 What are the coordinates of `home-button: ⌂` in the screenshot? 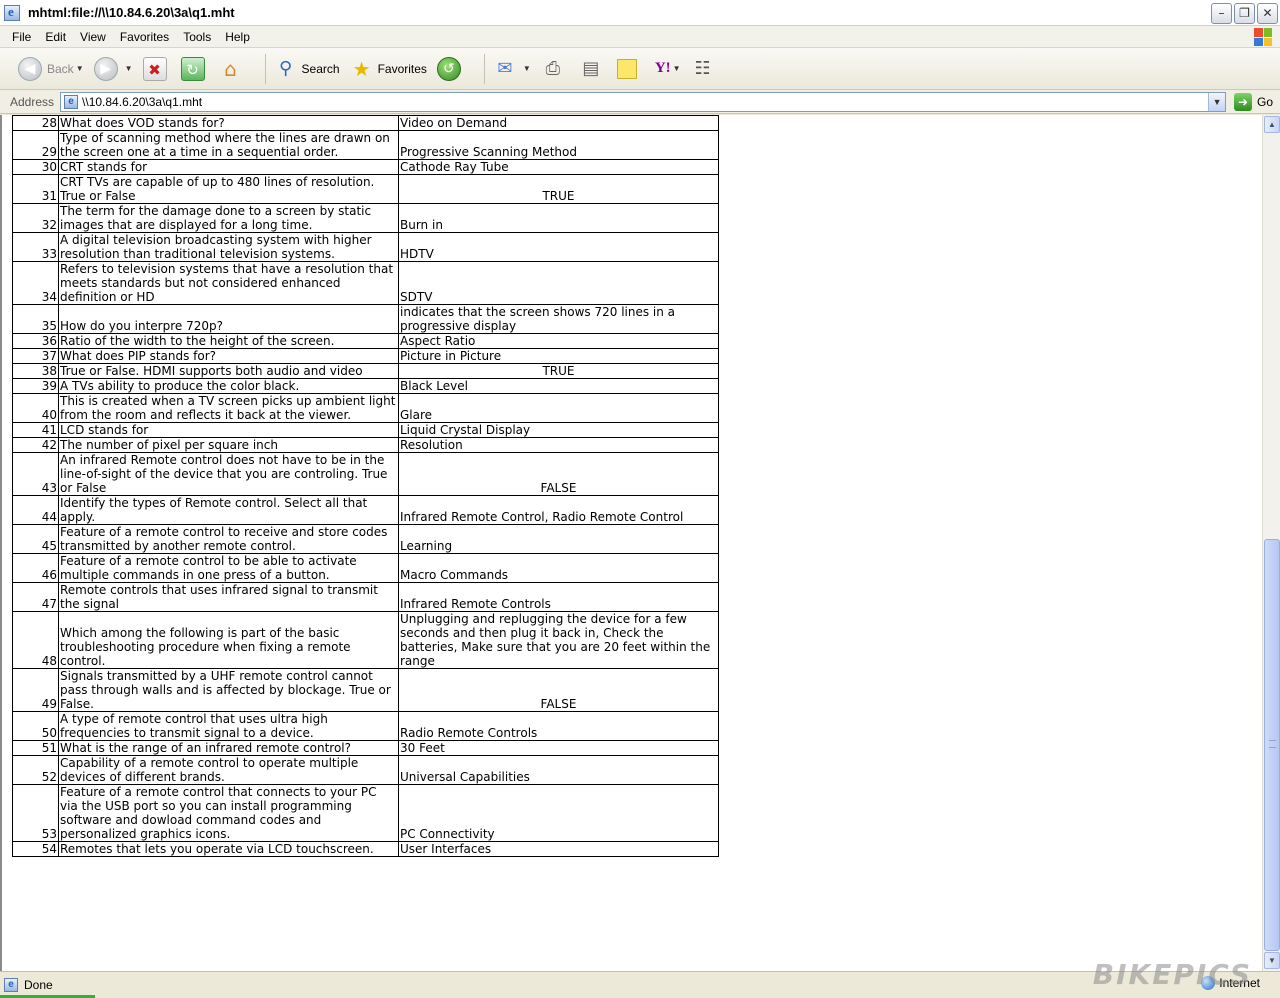 It's located at (233, 69).